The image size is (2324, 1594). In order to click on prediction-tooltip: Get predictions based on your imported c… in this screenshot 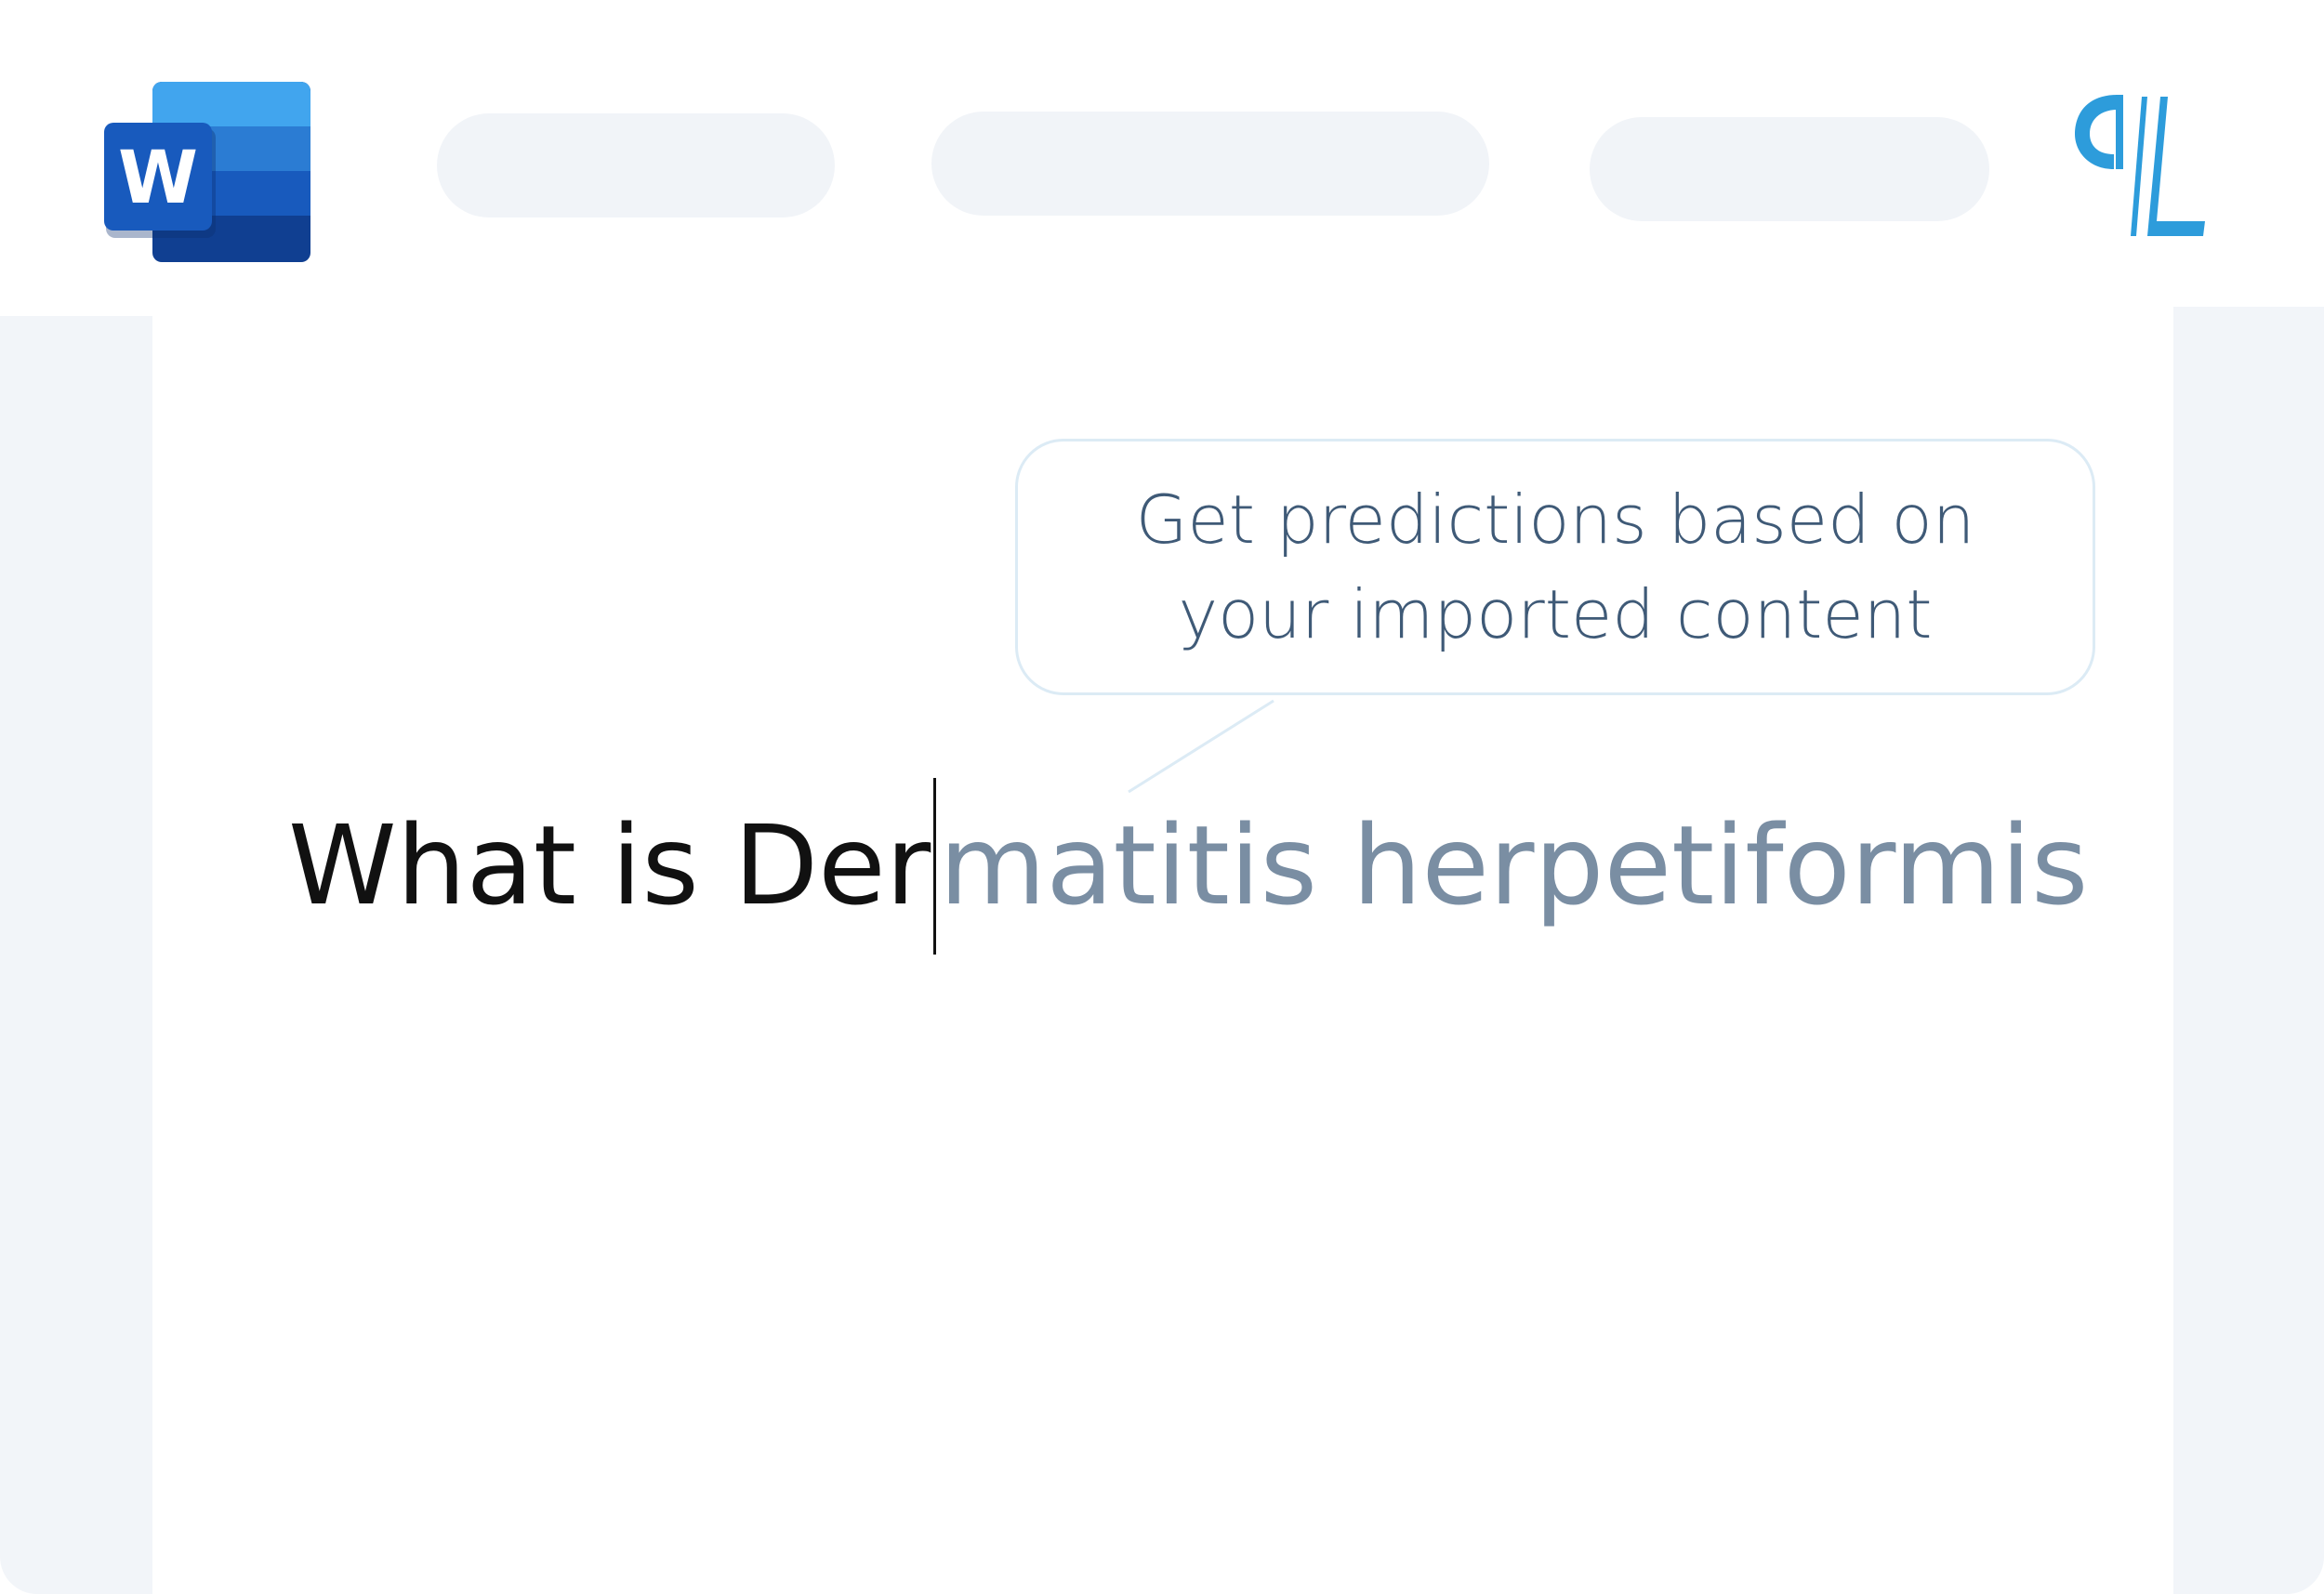, I will do `click(1555, 567)`.